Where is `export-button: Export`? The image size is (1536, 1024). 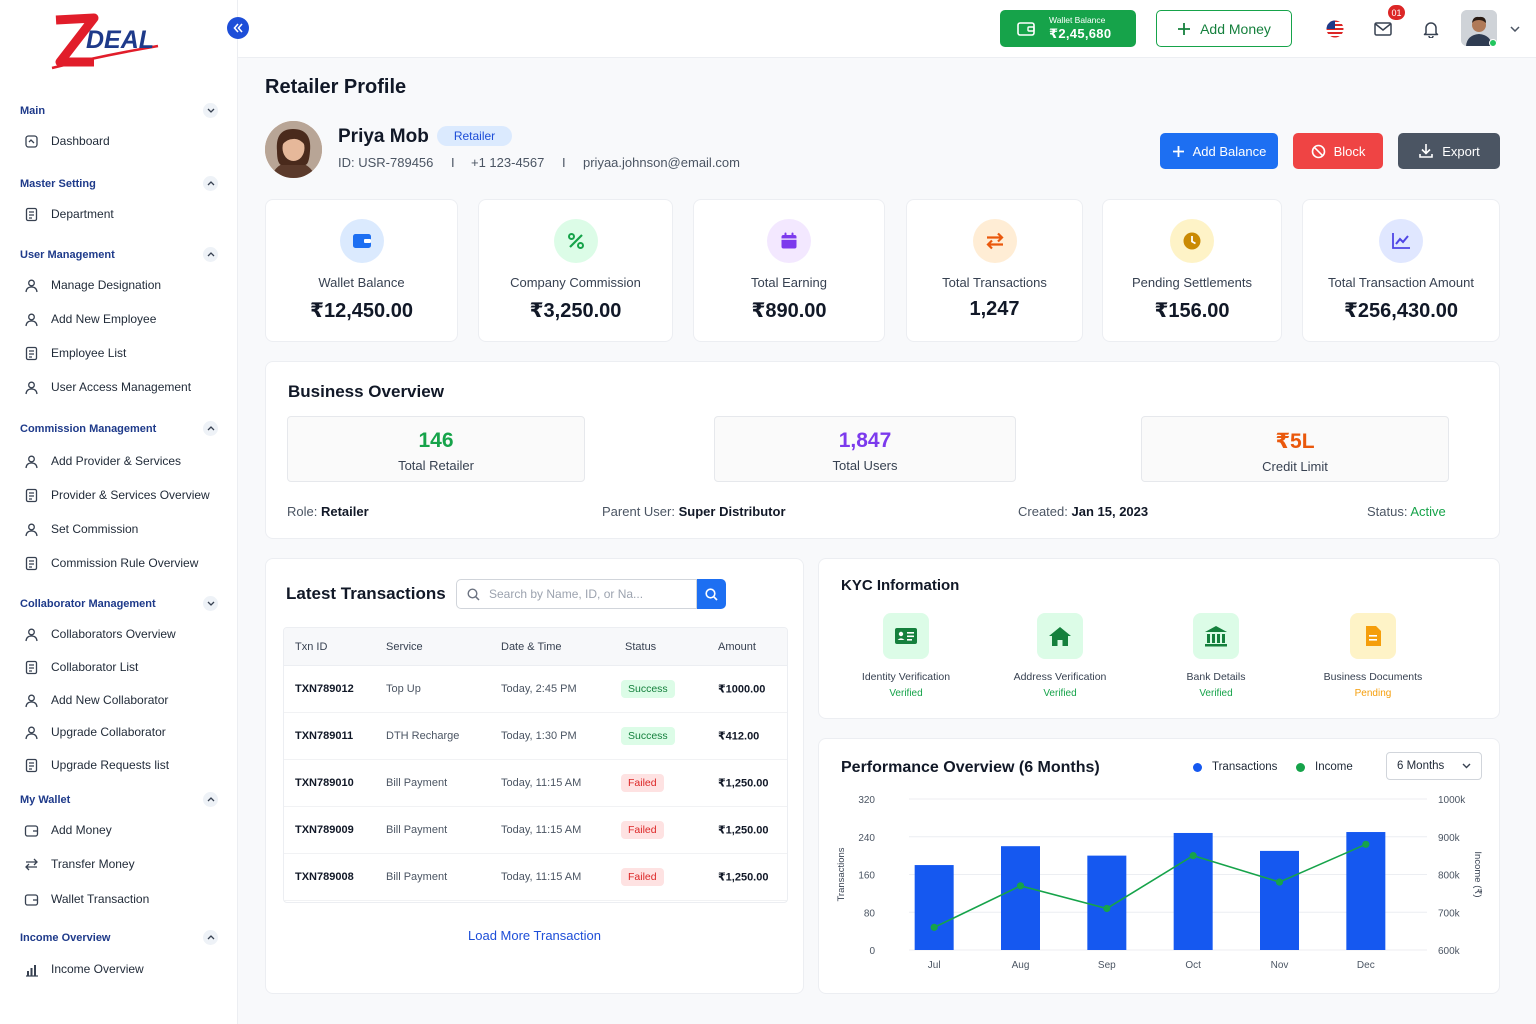 export-button: Export is located at coordinates (1449, 151).